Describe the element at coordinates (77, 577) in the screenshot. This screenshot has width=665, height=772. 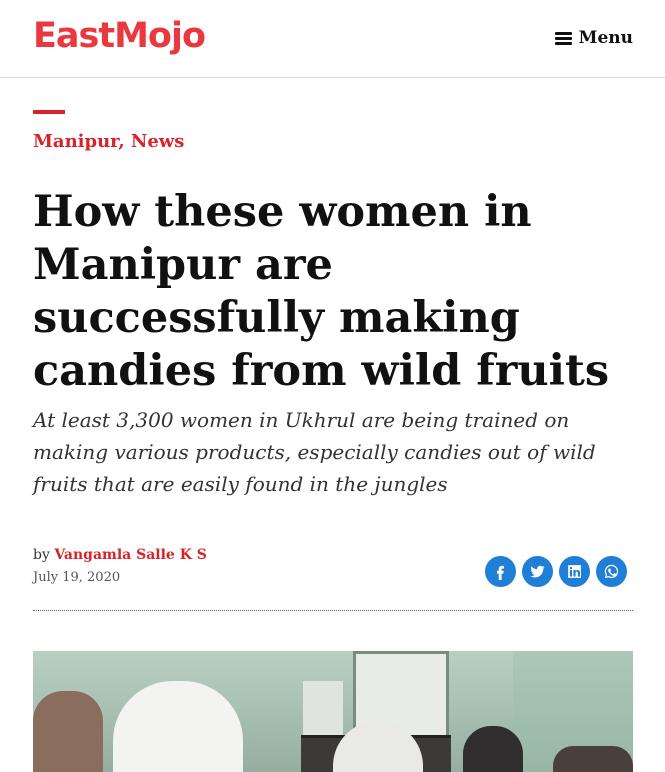
I see `post-date: July 19, 2020` at that location.